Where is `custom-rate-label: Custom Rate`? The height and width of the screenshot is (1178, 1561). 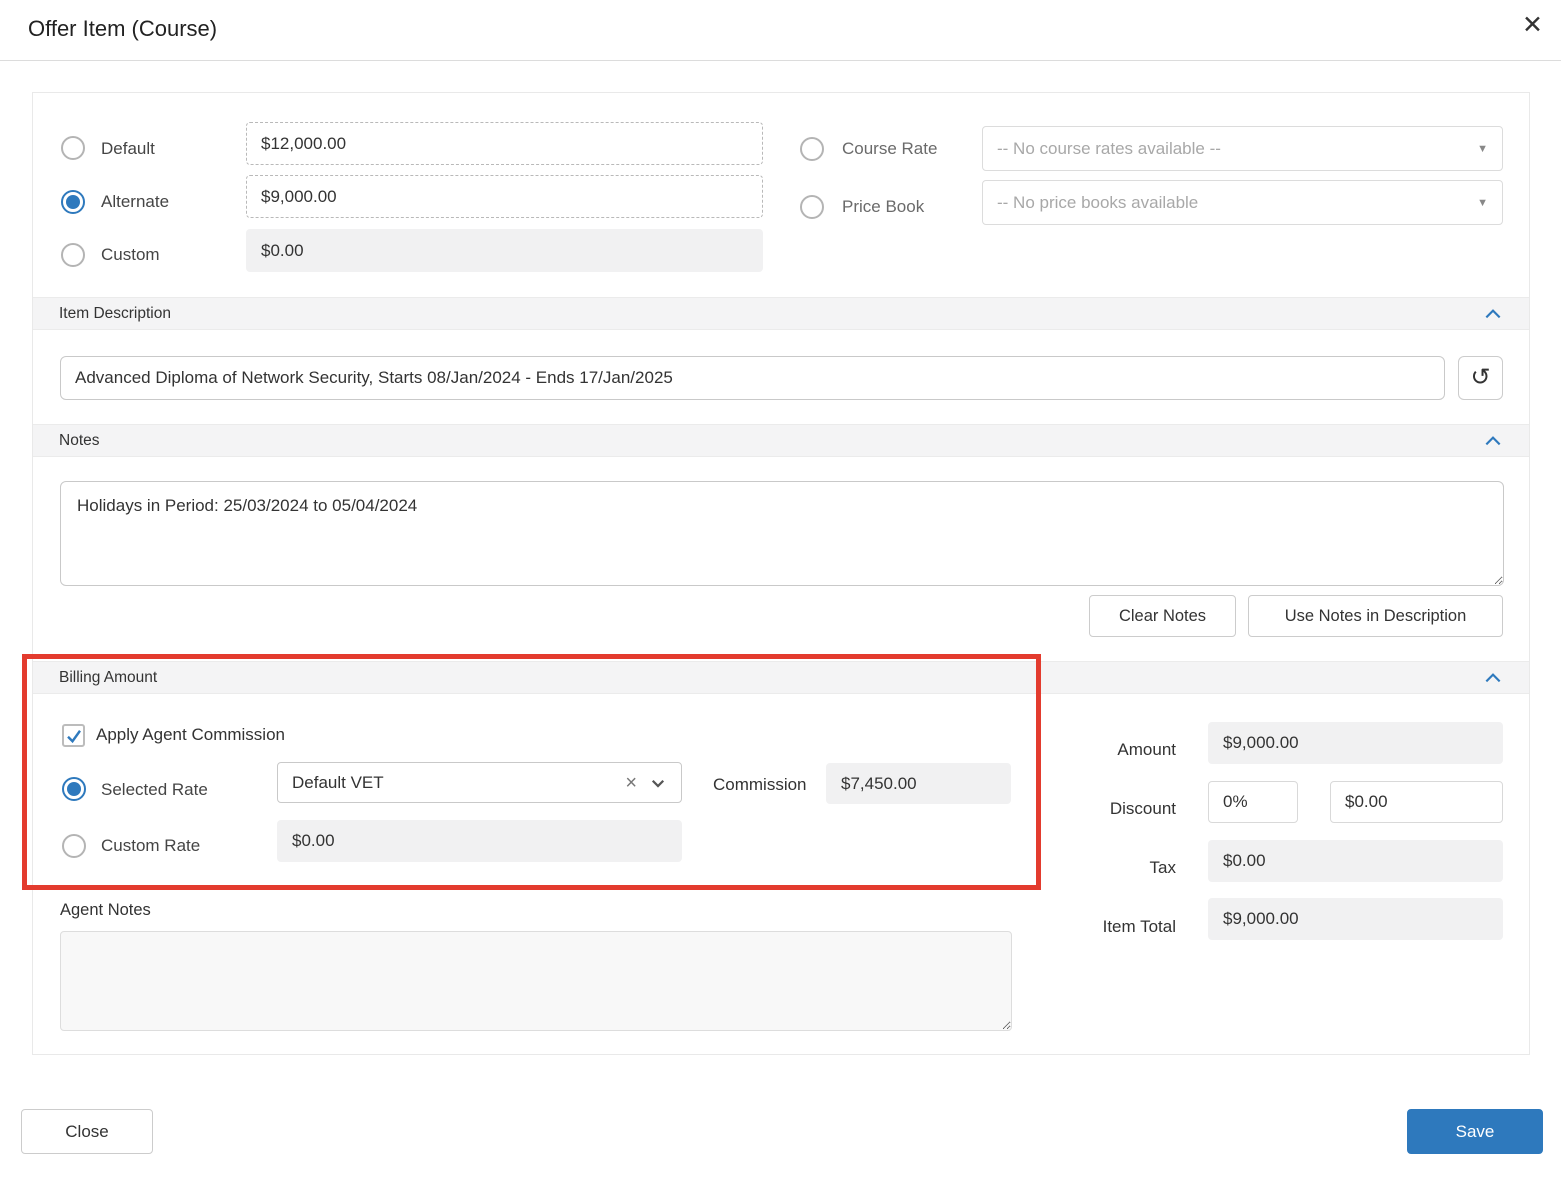 custom-rate-label: Custom Rate is located at coordinates (151, 845).